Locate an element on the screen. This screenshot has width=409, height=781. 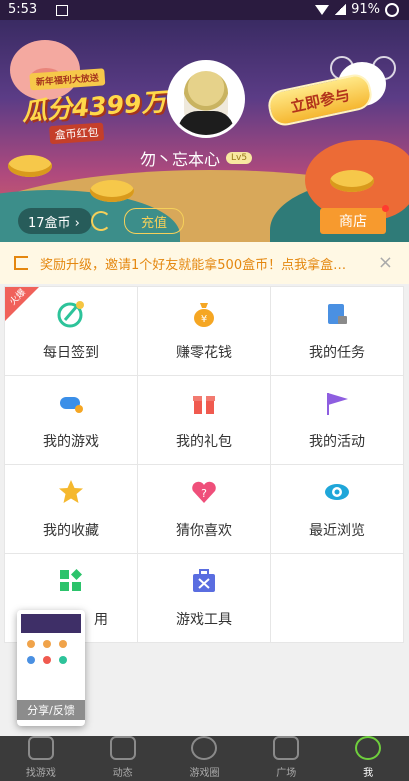
footprint-icon is located at coordinates (122, 748).